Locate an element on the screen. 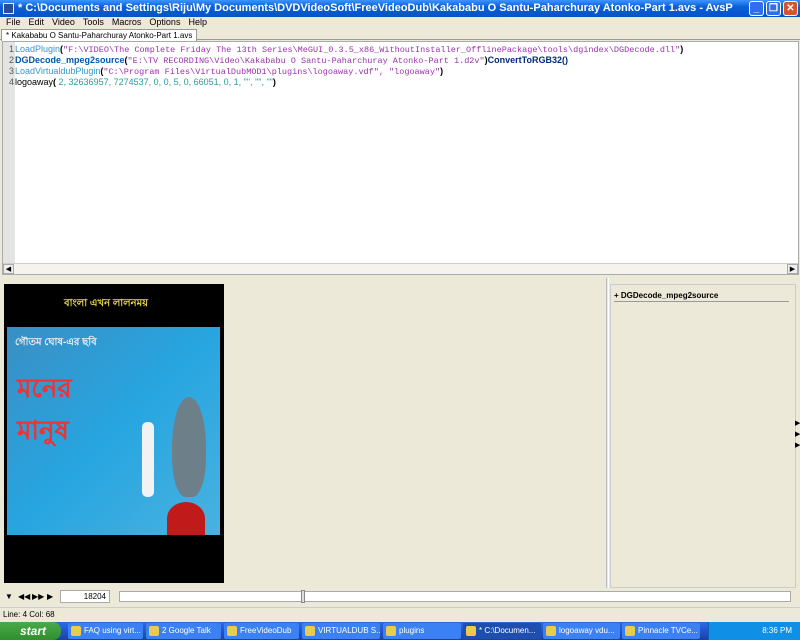 Image resolution: width=800 pixels, height=640 pixels. scroll-right-icon: ▶ is located at coordinates (792, 269).